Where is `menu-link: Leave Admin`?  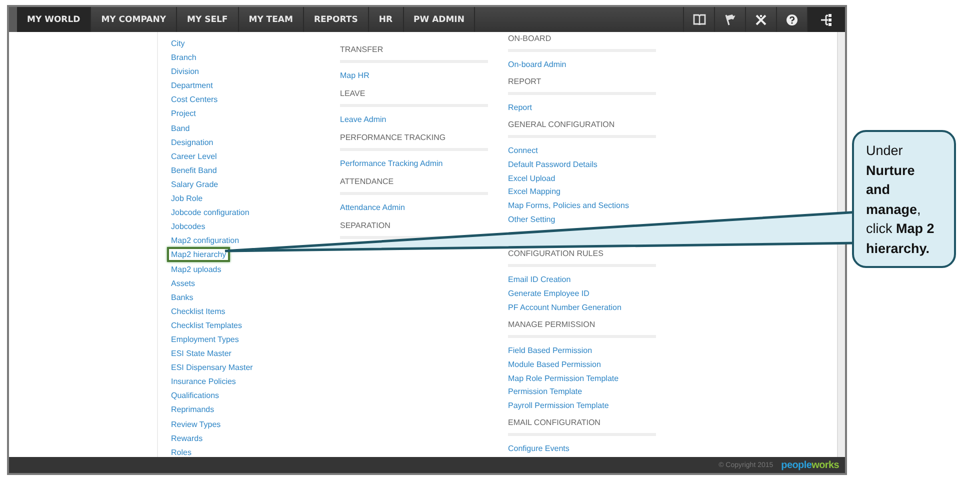 menu-link: Leave Admin is located at coordinates (363, 119).